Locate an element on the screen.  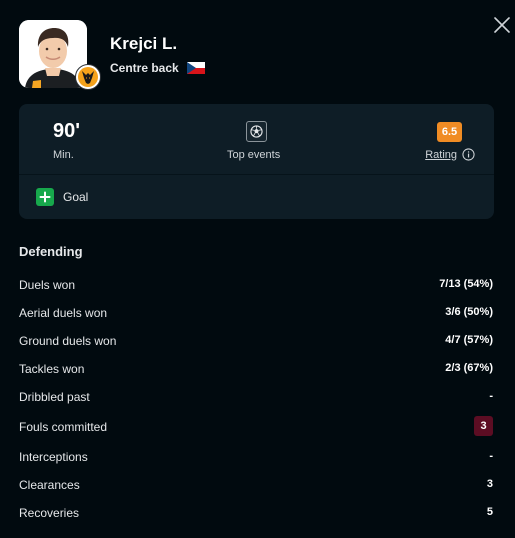
player-meta: Centre back is located at coordinates (157, 68).